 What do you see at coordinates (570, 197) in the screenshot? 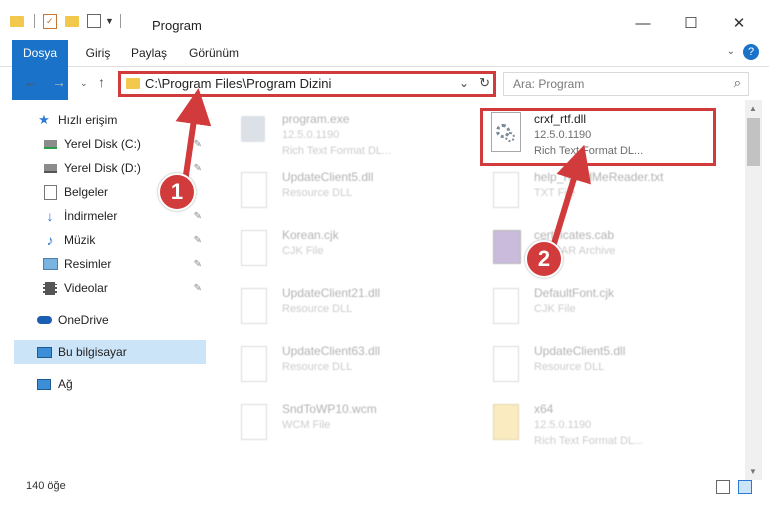
I see `arrow-to-dll-file` at bounding box center [570, 197].